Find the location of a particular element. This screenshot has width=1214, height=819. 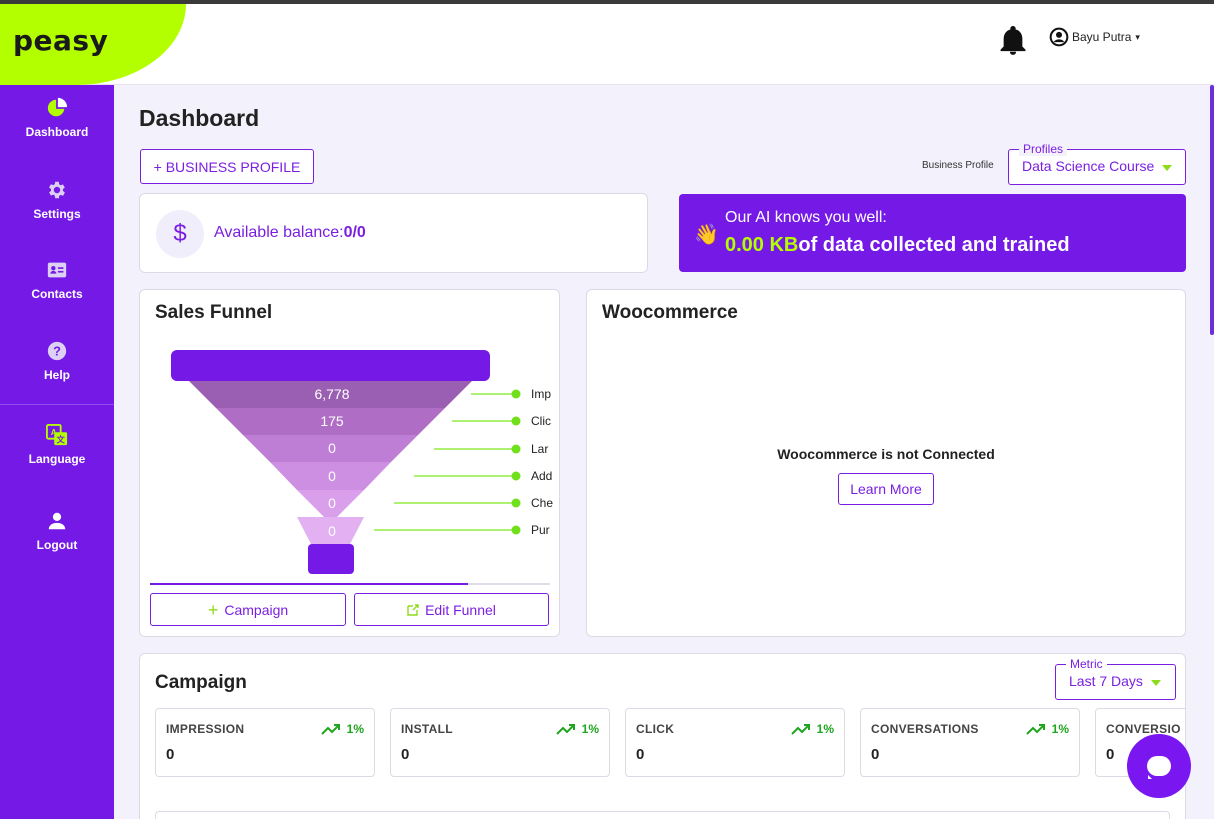

sidebar-item-label: Dashboard is located at coordinates (57, 132).